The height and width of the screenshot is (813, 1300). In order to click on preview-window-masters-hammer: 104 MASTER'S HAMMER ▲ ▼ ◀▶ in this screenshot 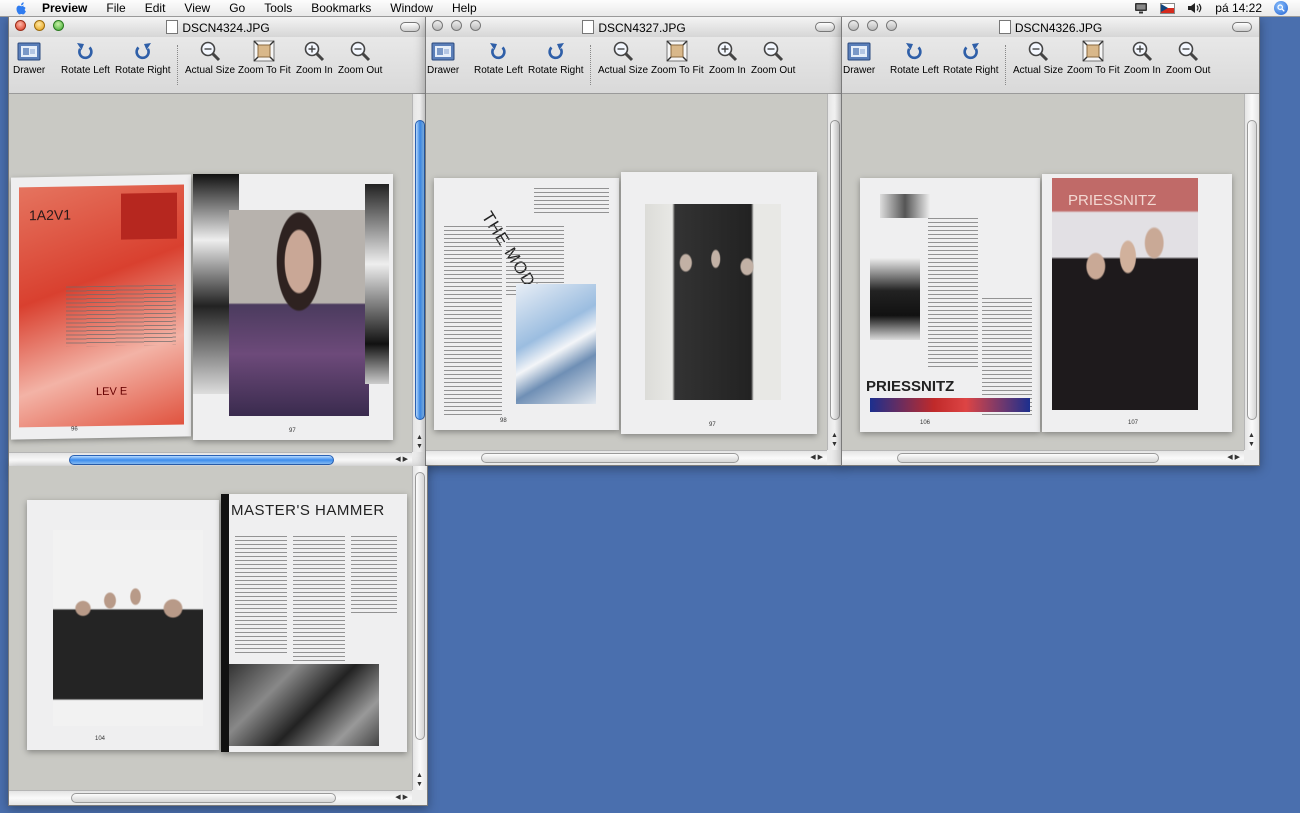, I will do `click(218, 636)`.